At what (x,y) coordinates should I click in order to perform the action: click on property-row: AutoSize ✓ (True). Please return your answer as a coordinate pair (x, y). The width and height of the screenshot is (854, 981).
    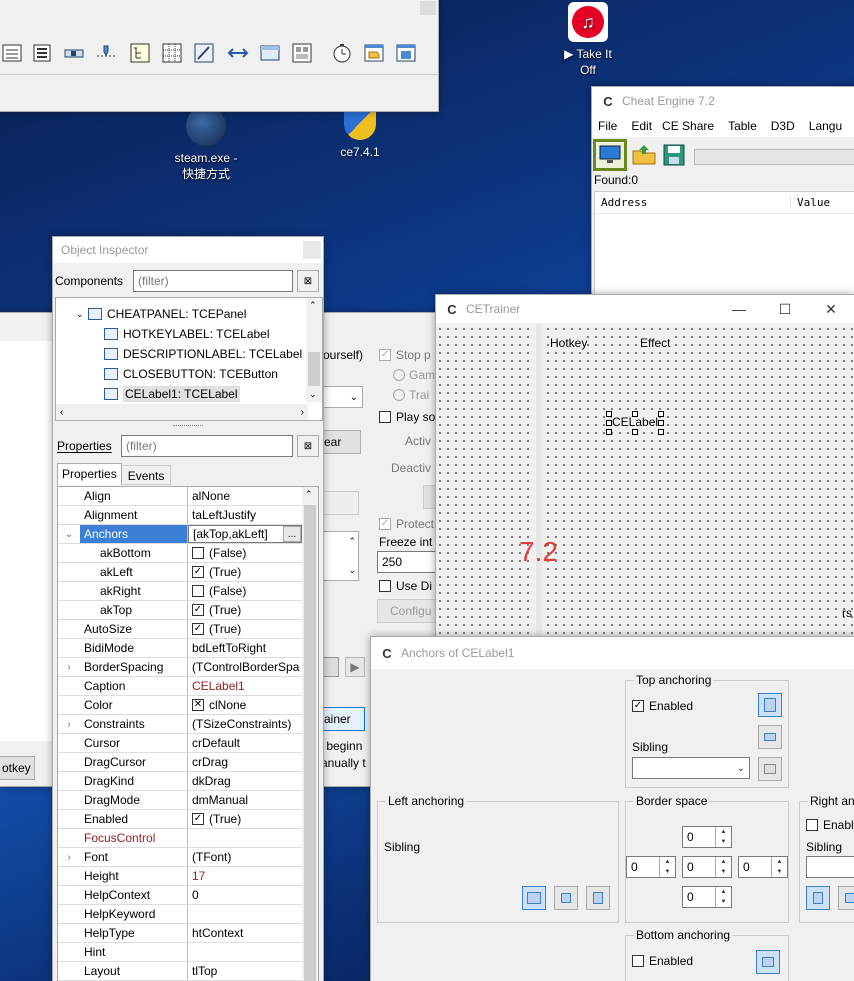
    Looking at the image, I should click on (180, 629).